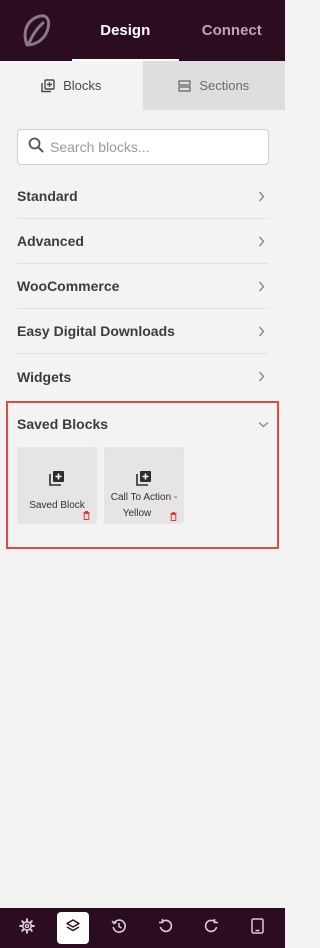 The image size is (320, 948). Describe the element at coordinates (82, 85) in the screenshot. I see `subtab-blocks-label: Blocks` at that location.